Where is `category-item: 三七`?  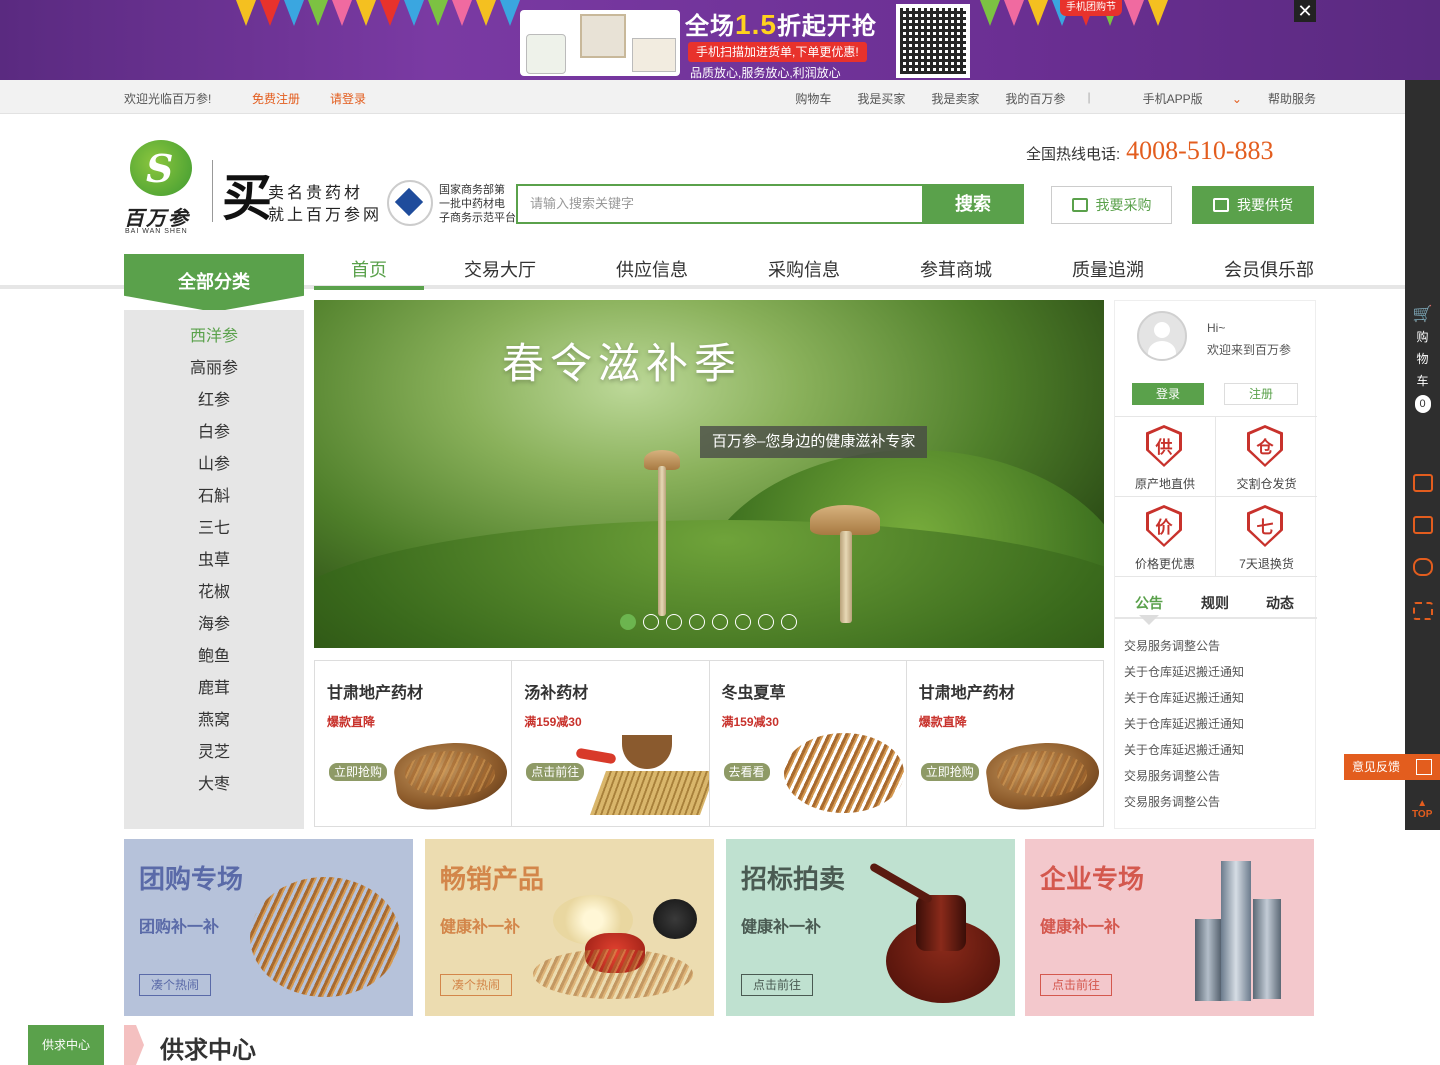
category-item: 三七 is located at coordinates (214, 526).